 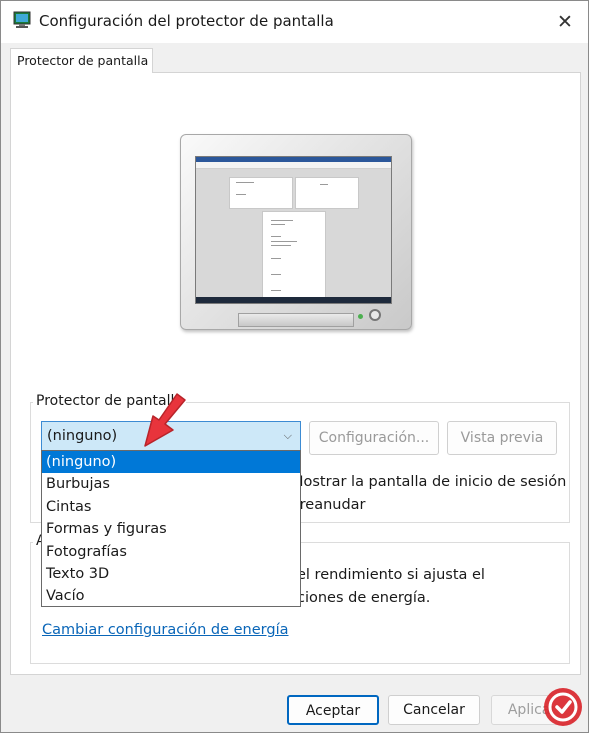 I want to click on monitor-screensaver-icon, so click(x=22, y=19).